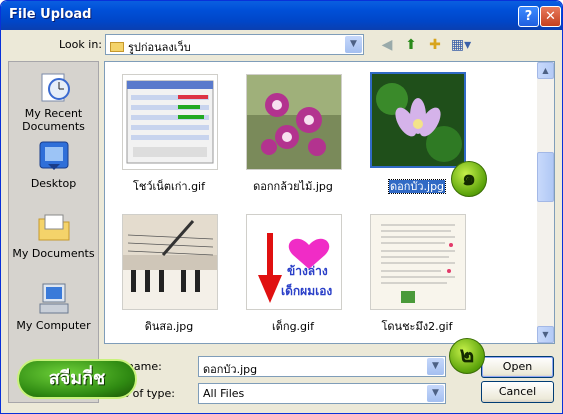 The height and width of the screenshot is (414, 563). What do you see at coordinates (234, 44) in the screenshot?
I see `look-in-combo: รูปก่อนลงเว็บ ▼` at bounding box center [234, 44].